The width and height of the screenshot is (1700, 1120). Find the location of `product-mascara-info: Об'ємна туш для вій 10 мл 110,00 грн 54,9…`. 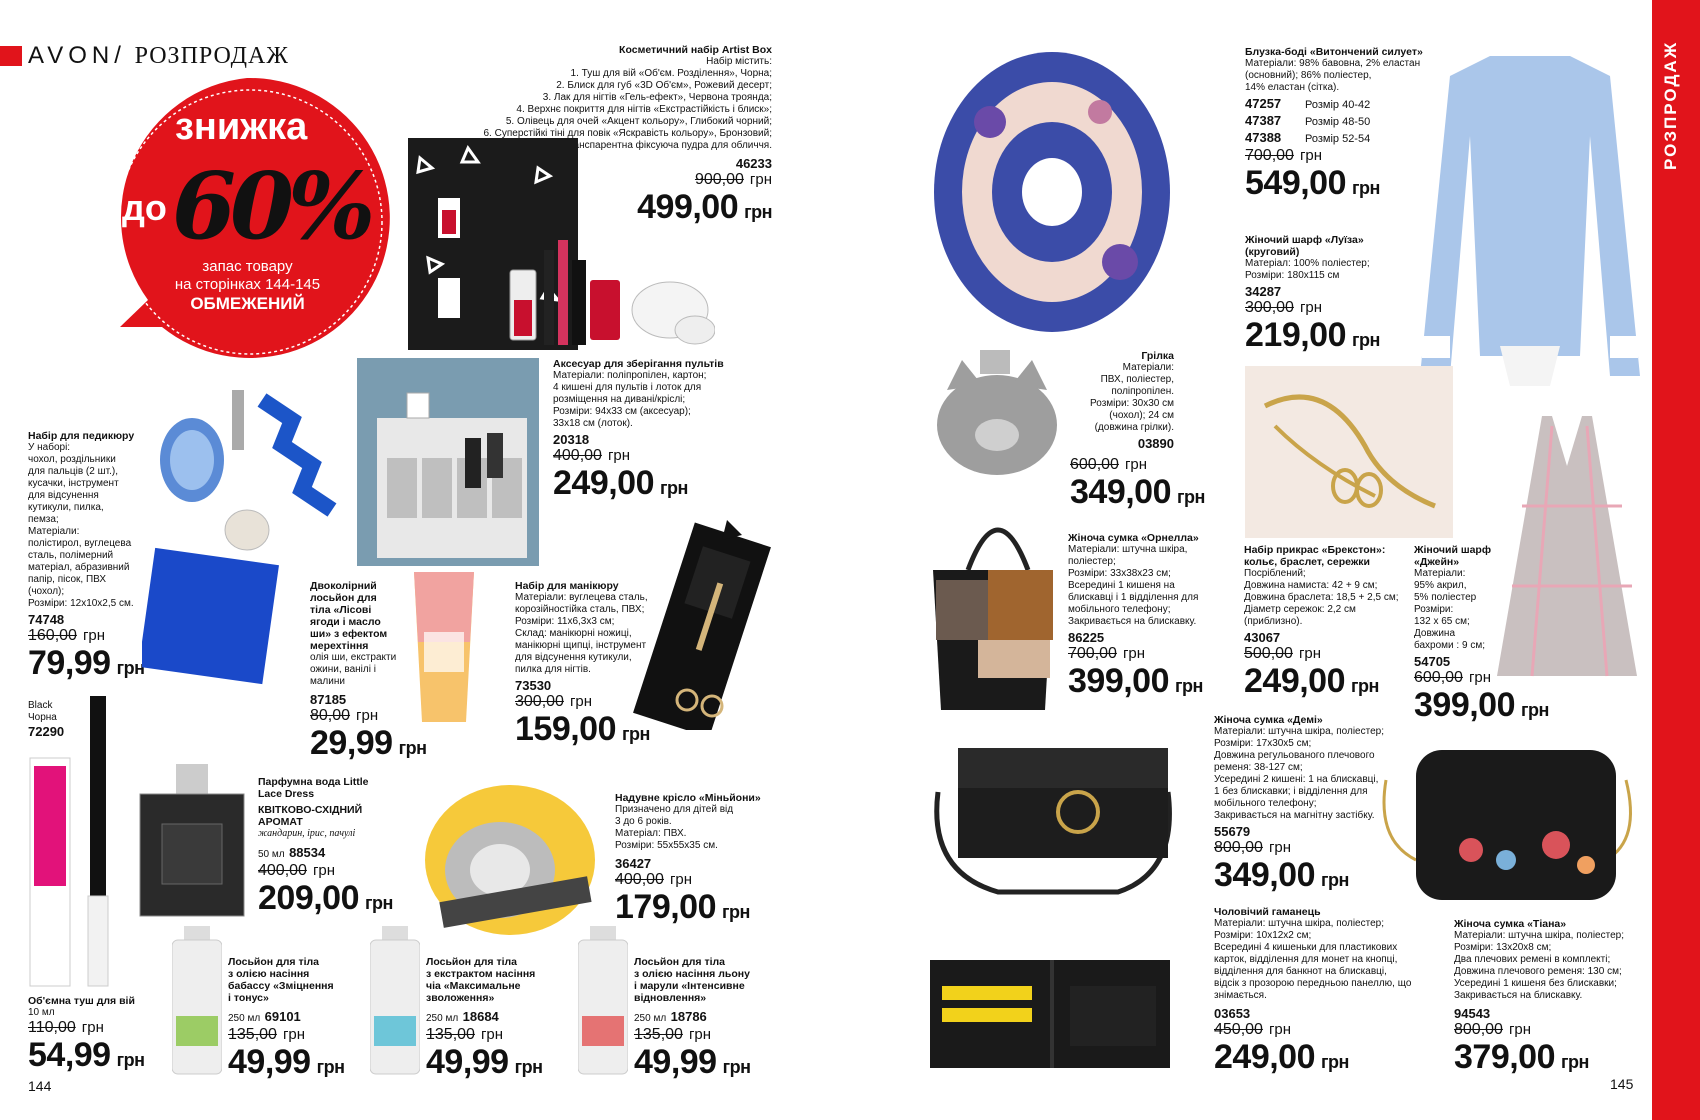

product-mascara-info: Об'ємна туш для вій 10 мл 110,00 грн 54,9… is located at coordinates (86, 1034).